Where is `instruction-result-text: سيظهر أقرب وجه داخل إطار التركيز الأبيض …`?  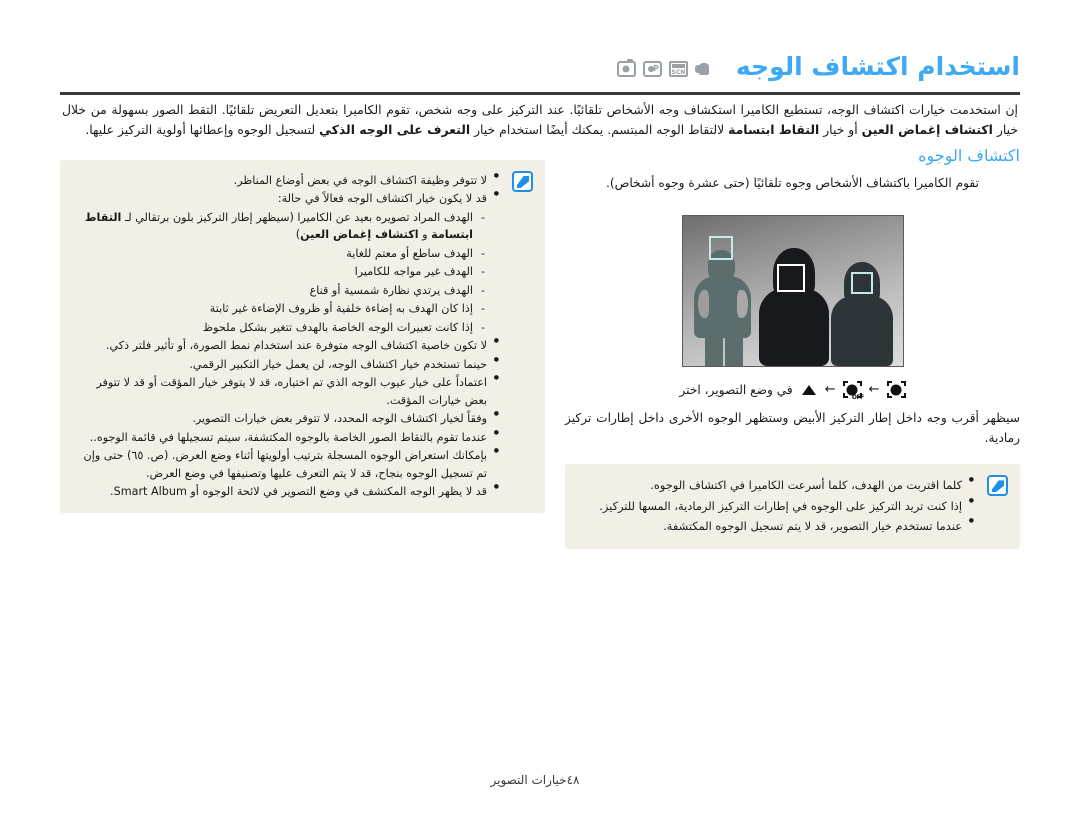 instruction-result-text: سيظهر أقرب وجه داخل إطار التركيز الأبيض … is located at coordinates (792, 428).